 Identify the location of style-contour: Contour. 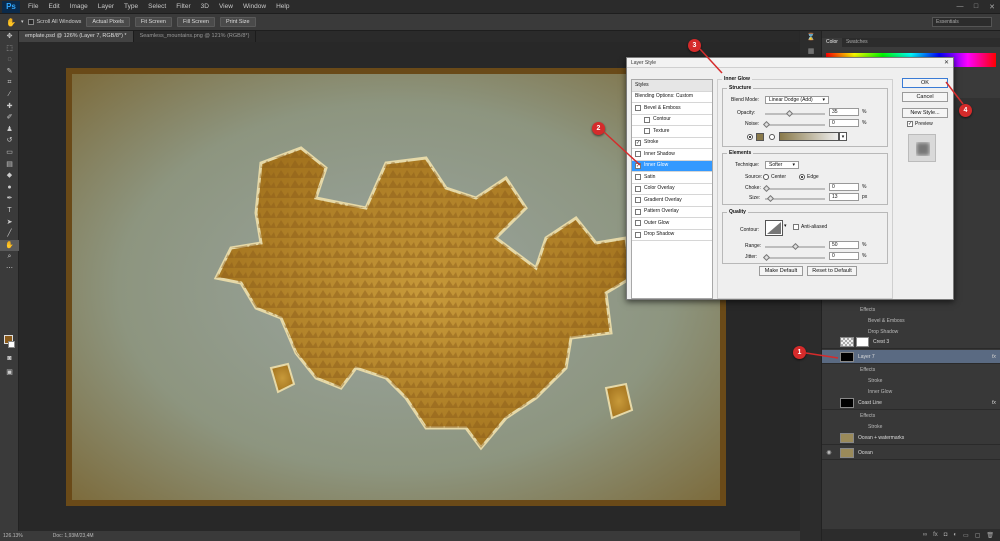
(672, 120).